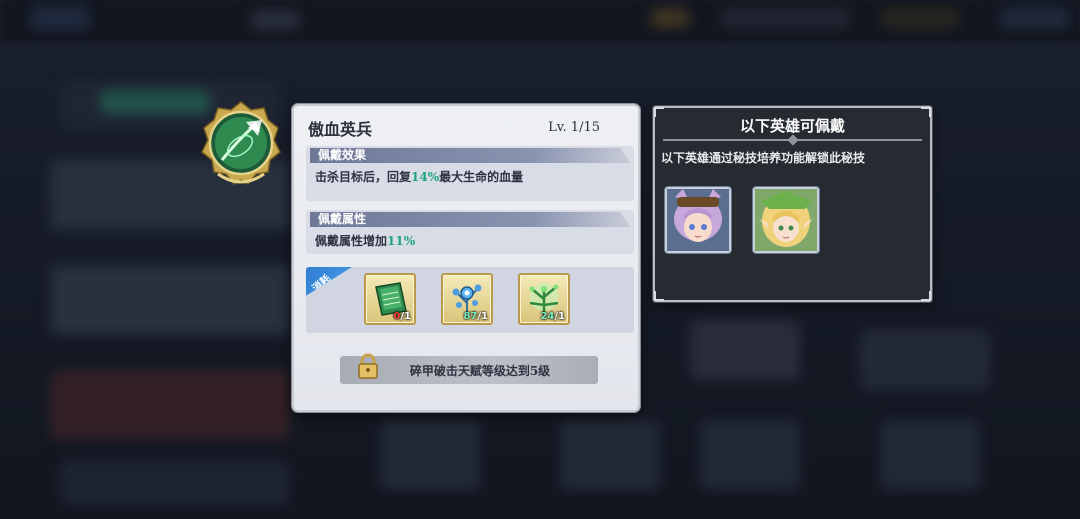  What do you see at coordinates (402, 316) in the screenshot?
I see `material-count: 0/1` at bounding box center [402, 316].